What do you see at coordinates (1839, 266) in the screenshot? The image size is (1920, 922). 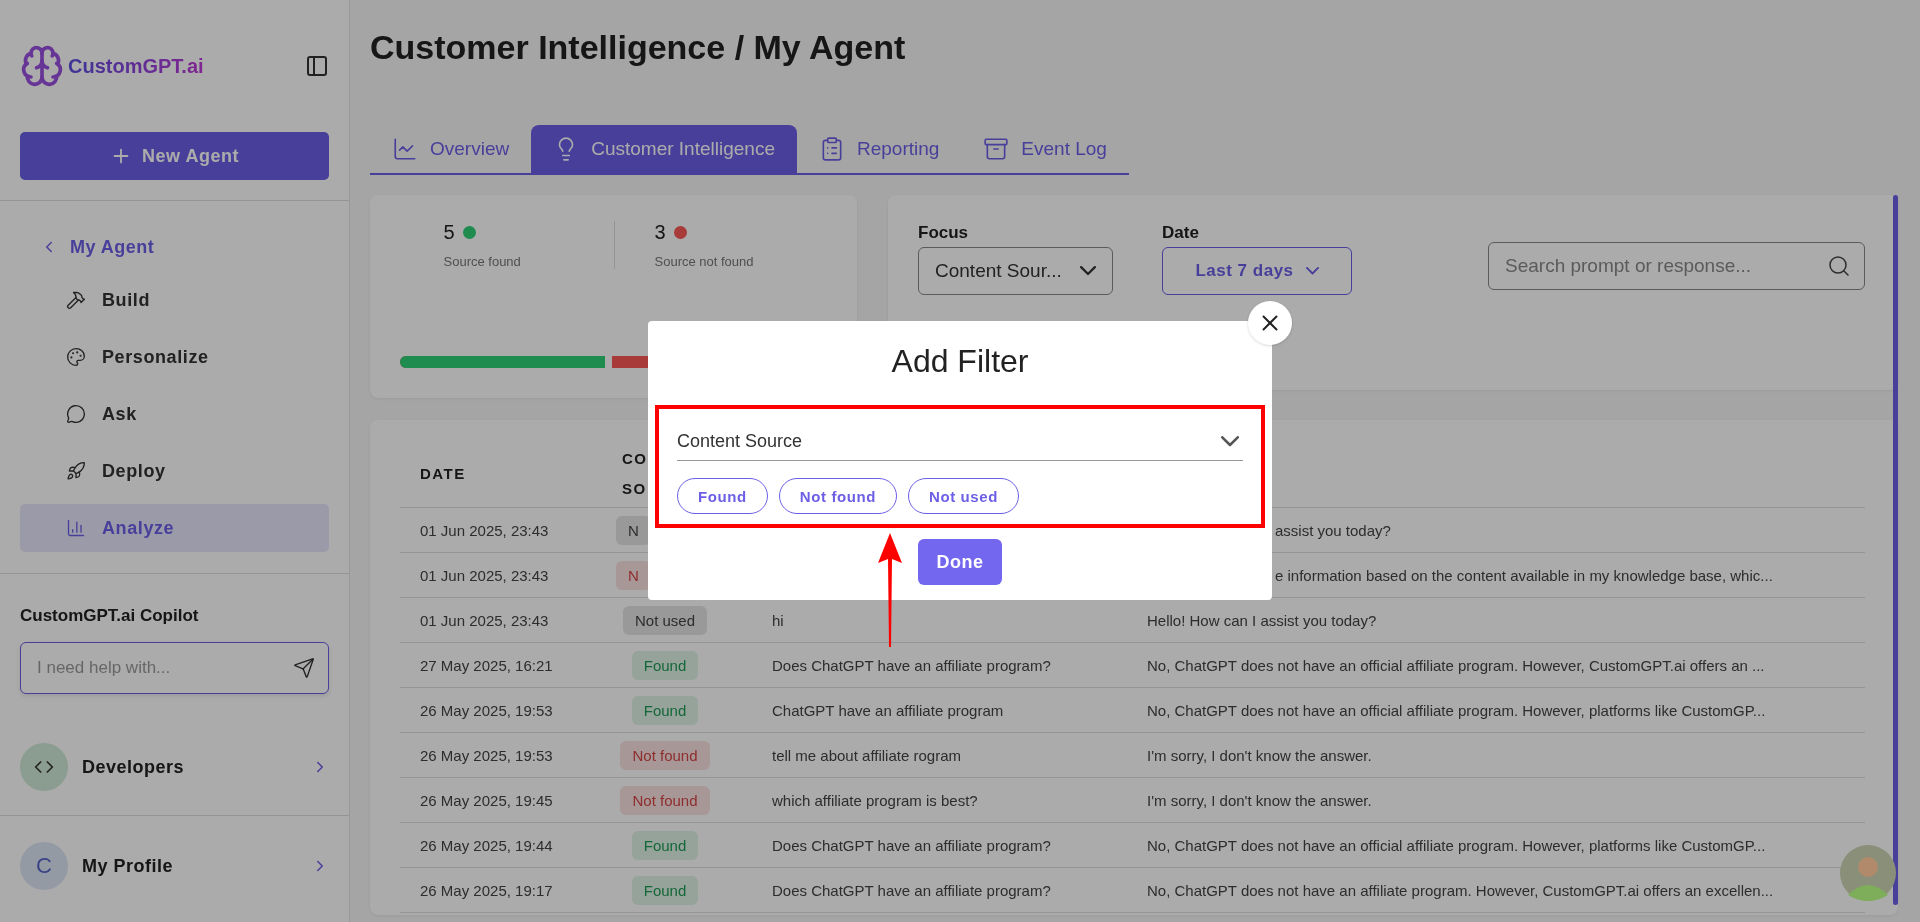 I see `search-icon` at bounding box center [1839, 266].